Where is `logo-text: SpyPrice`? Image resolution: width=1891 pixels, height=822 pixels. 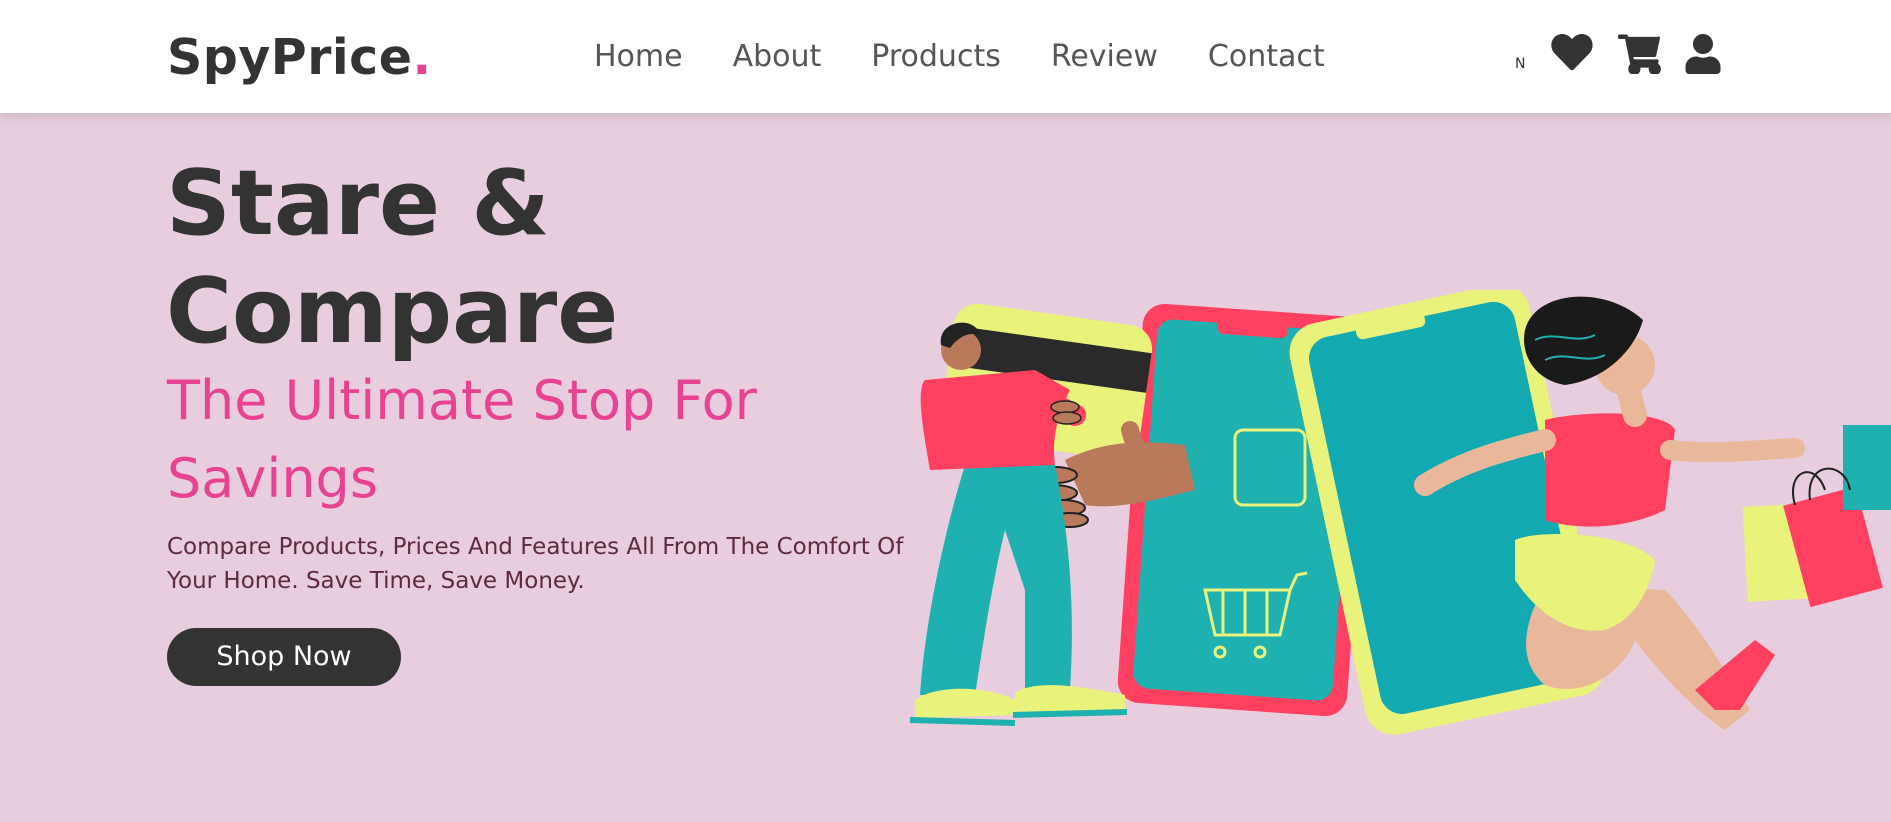 logo-text: SpyPrice is located at coordinates (290, 57).